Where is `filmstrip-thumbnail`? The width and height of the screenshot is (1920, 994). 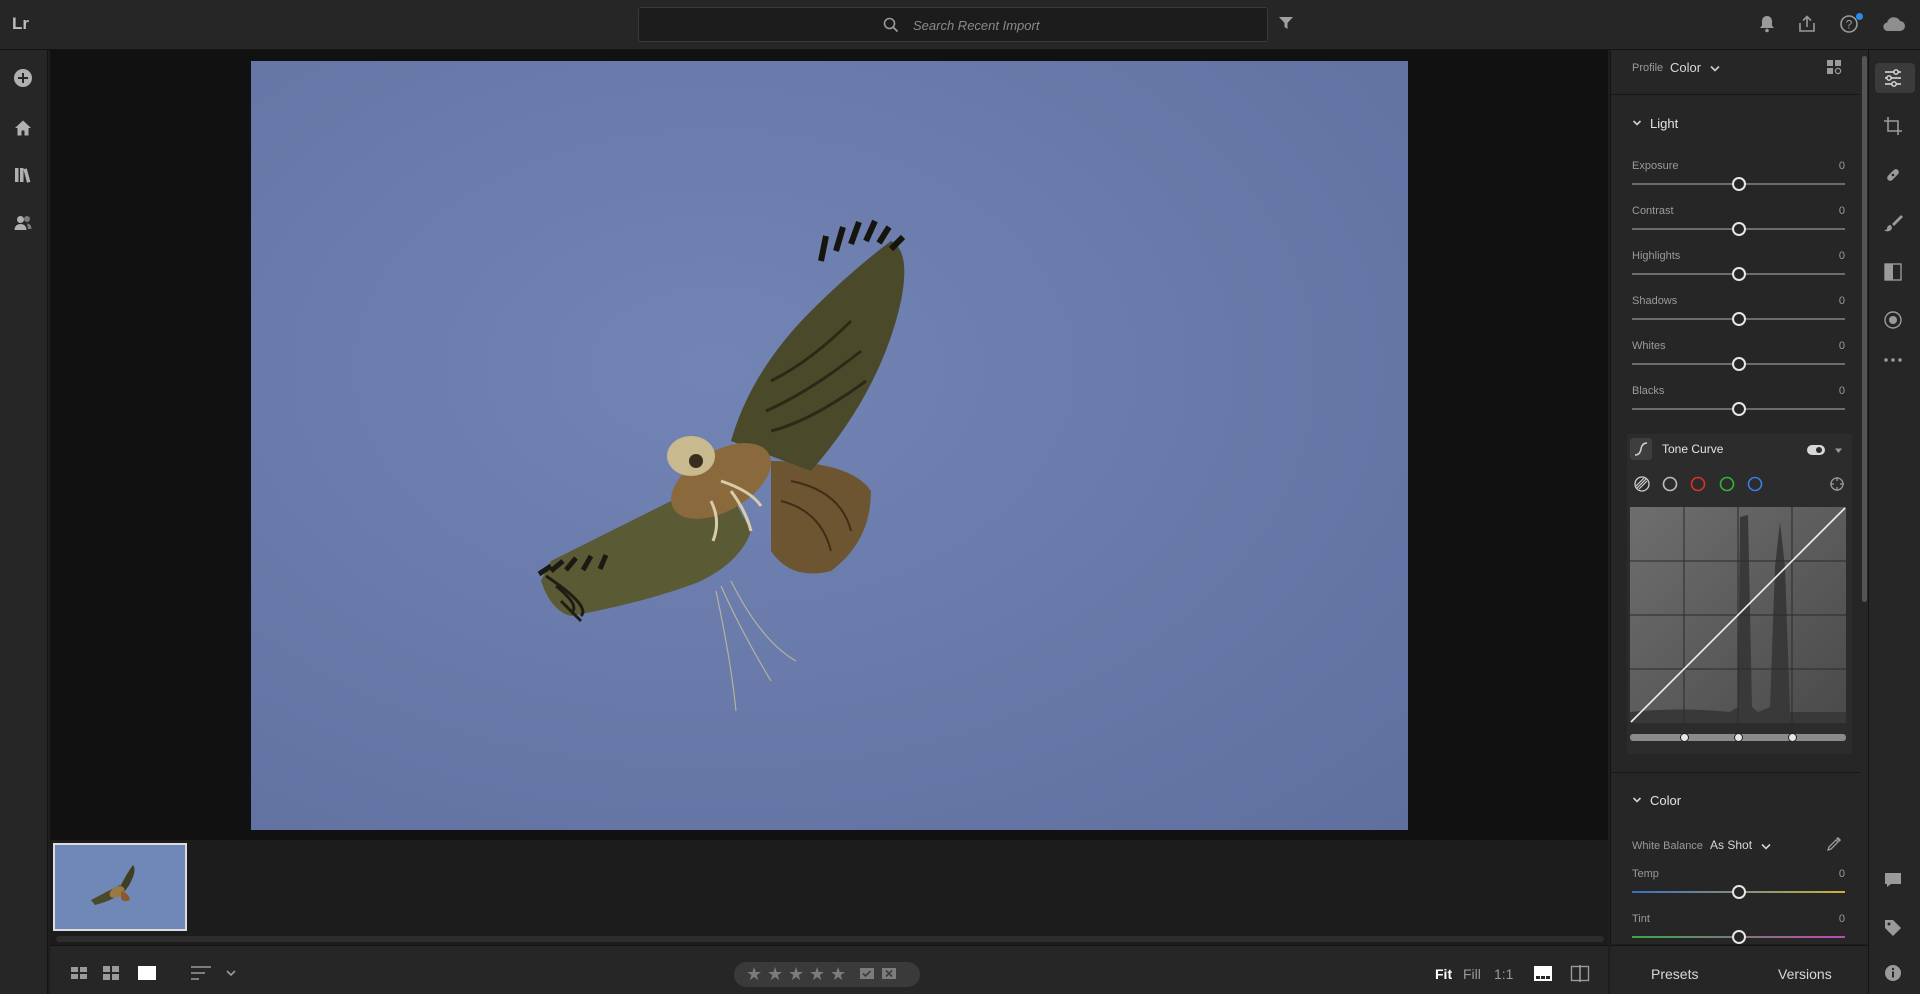 filmstrip-thumbnail is located at coordinates (120, 887).